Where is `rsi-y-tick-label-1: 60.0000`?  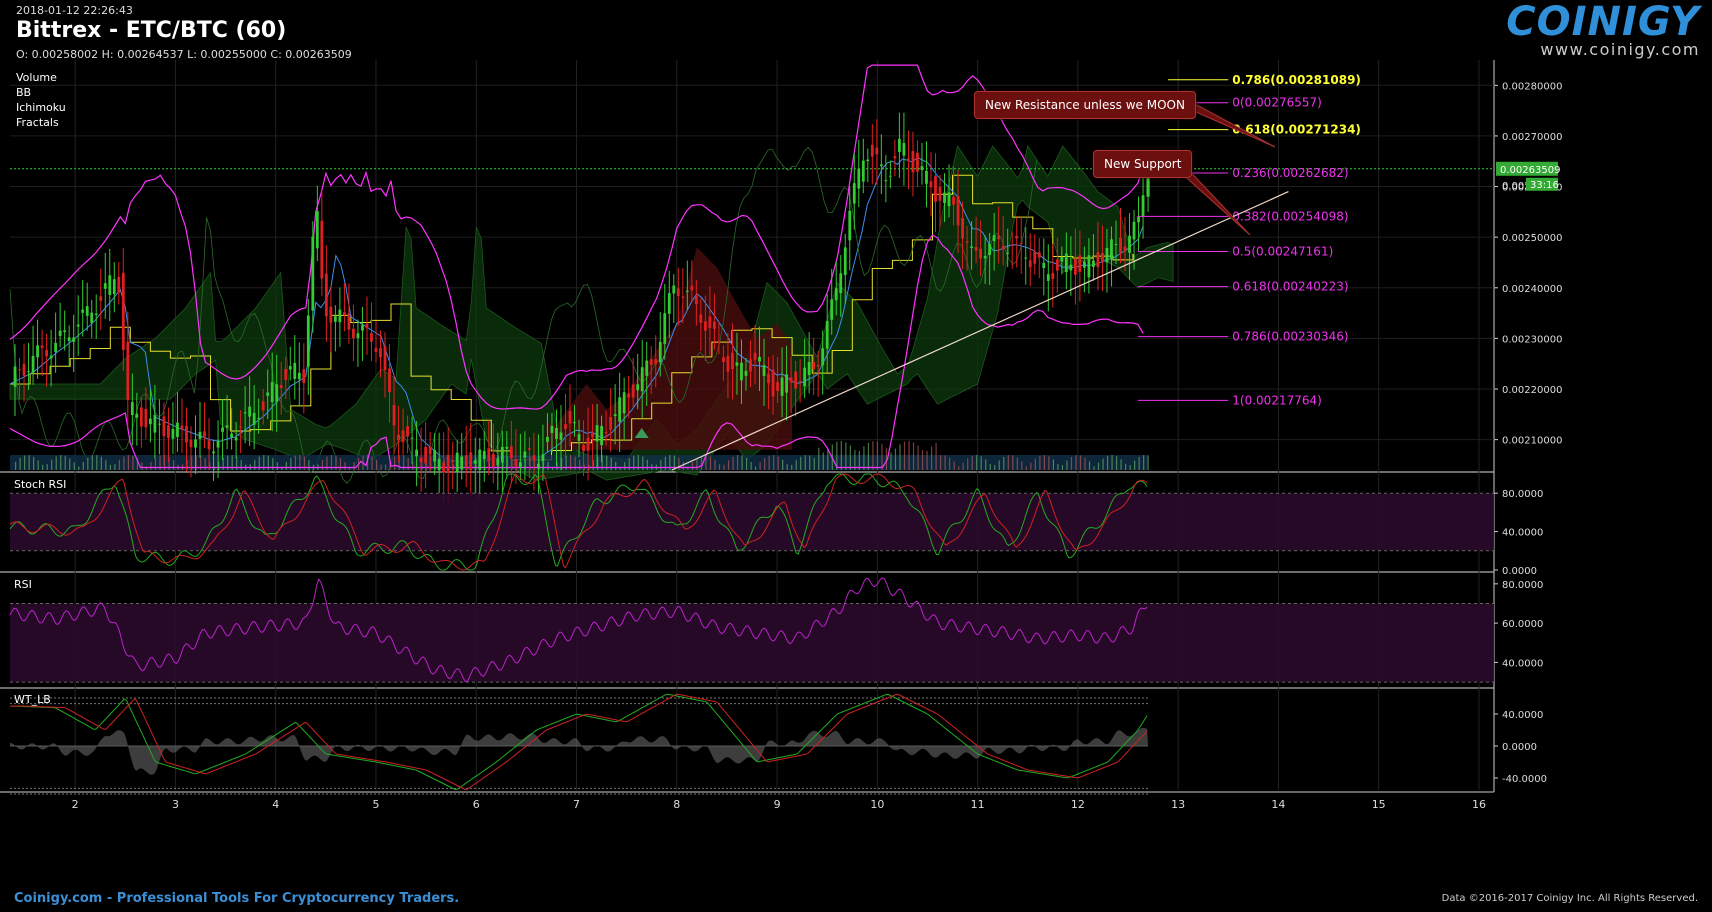 rsi-y-tick-label-1: 60.0000 is located at coordinates (1522, 624).